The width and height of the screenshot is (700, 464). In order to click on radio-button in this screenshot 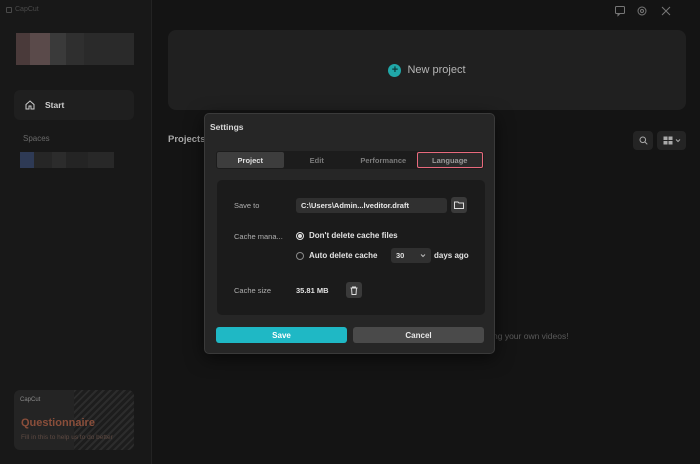, I will do `click(300, 255)`.